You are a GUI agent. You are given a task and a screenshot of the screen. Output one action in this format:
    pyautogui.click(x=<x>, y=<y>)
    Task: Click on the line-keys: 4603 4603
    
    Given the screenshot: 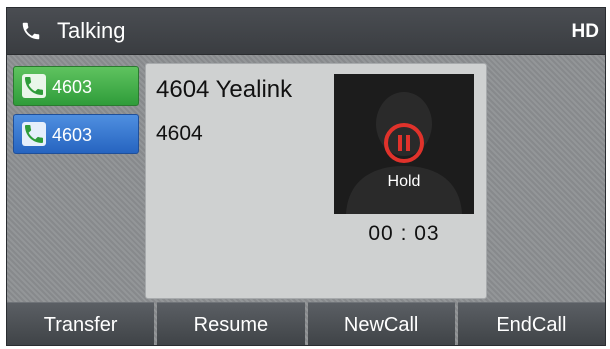 What is the action you would take?
    pyautogui.click(x=76, y=114)
    